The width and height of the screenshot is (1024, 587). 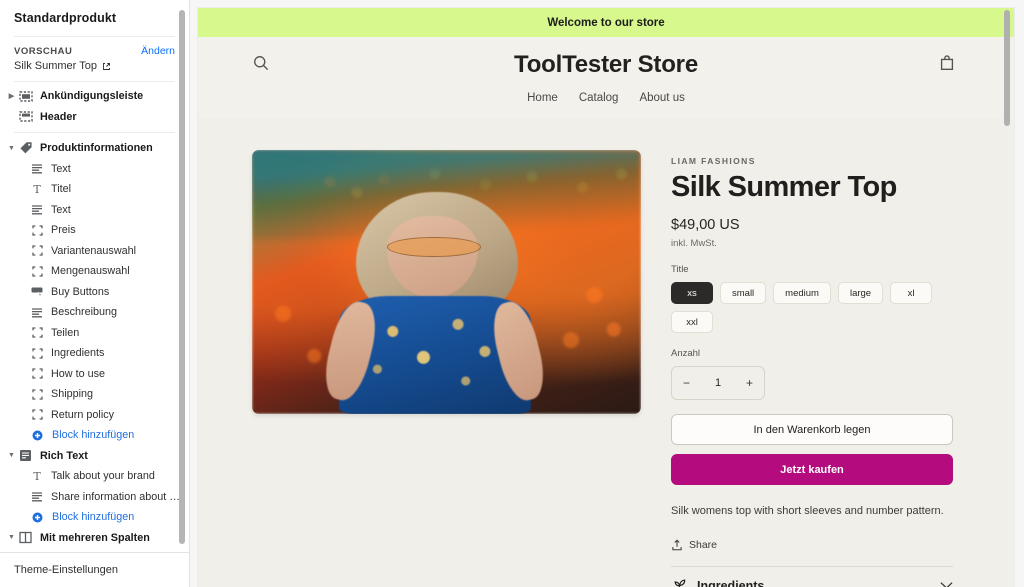 What do you see at coordinates (106, 66) in the screenshot?
I see `external-link-icon` at bounding box center [106, 66].